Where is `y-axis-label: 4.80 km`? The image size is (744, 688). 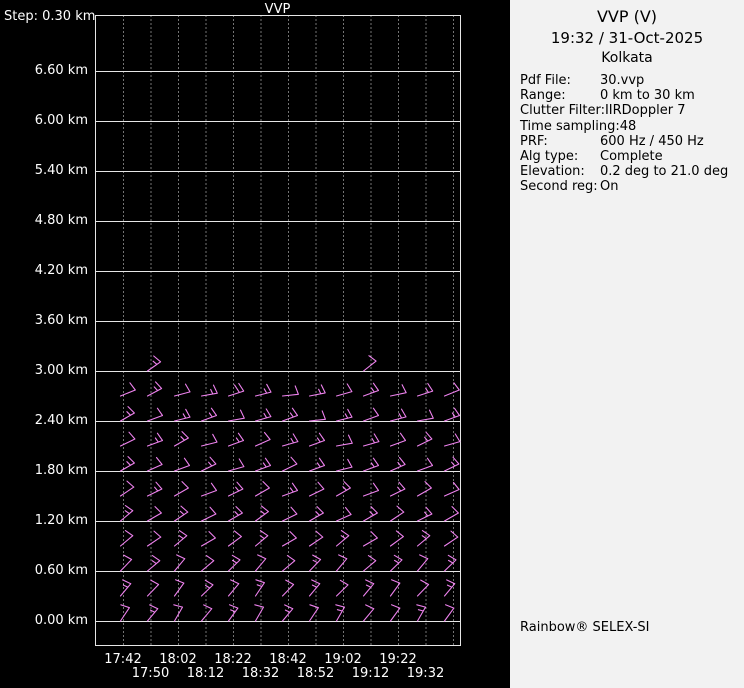
y-axis-label: 4.80 km is located at coordinates (61, 220).